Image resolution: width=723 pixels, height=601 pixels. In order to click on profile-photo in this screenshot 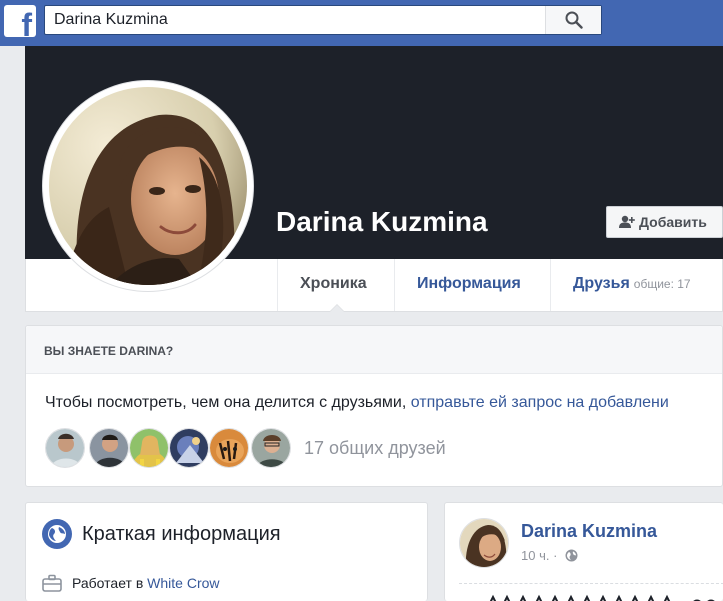, I will do `click(148, 186)`.